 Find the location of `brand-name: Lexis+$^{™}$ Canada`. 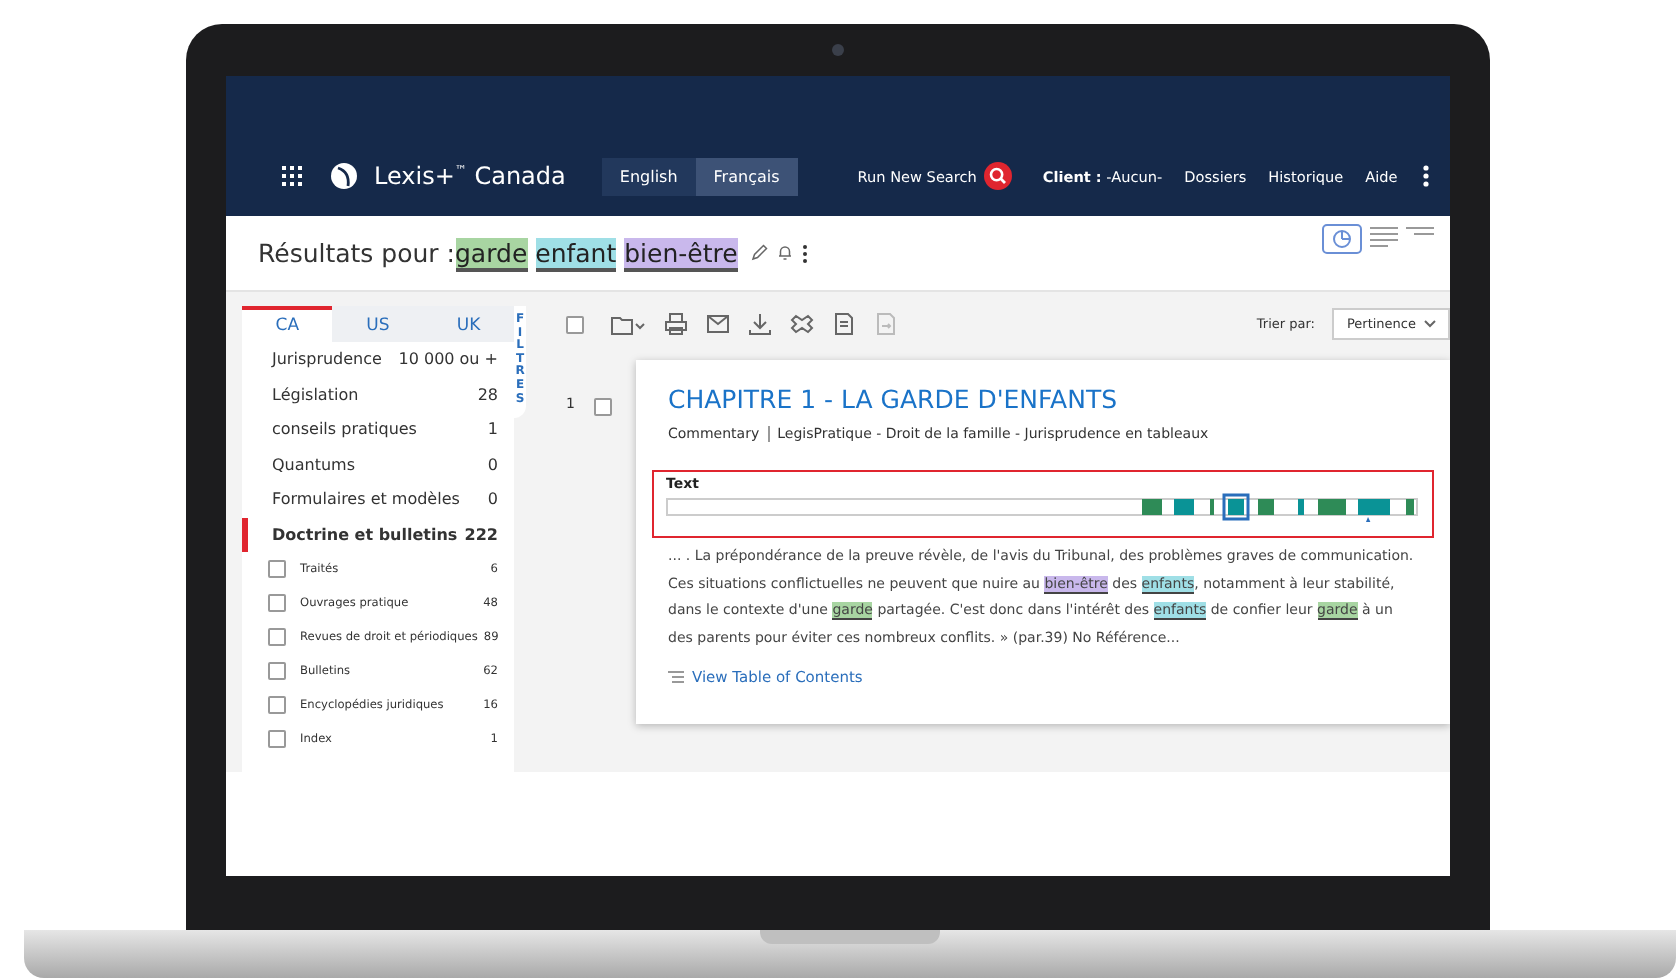

brand-name: Lexis+$^{™}$ Canada is located at coordinates (470, 176).